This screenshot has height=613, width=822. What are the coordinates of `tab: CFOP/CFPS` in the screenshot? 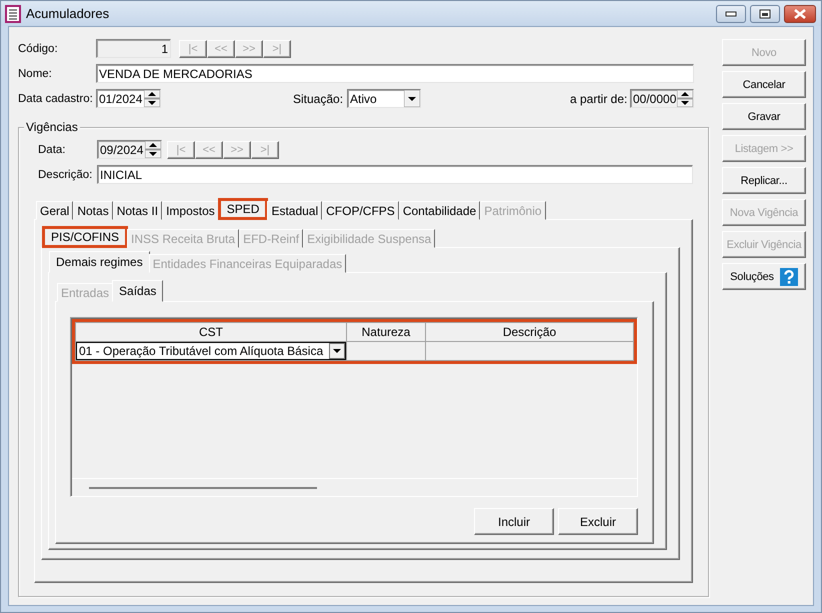 It's located at (360, 210).